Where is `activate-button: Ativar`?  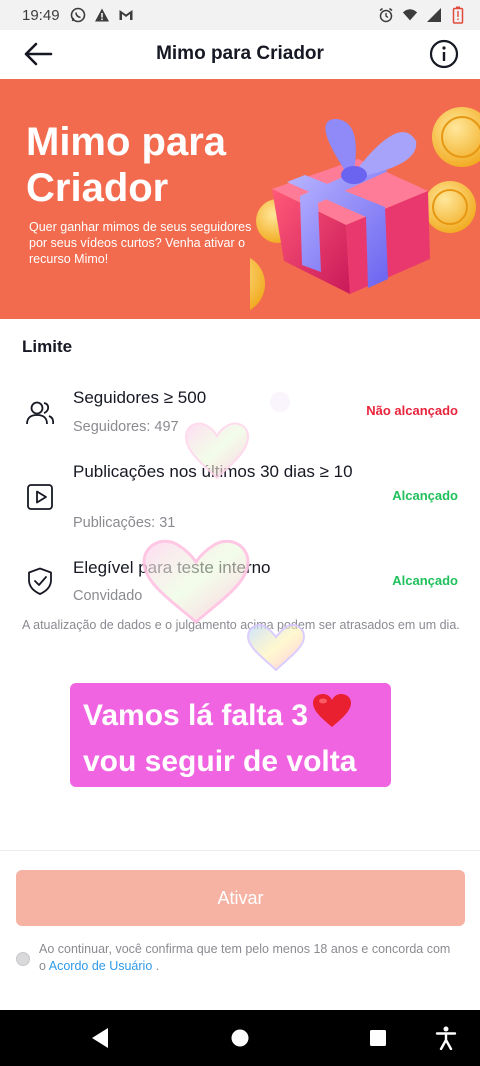
activate-button: Ativar is located at coordinates (240, 898).